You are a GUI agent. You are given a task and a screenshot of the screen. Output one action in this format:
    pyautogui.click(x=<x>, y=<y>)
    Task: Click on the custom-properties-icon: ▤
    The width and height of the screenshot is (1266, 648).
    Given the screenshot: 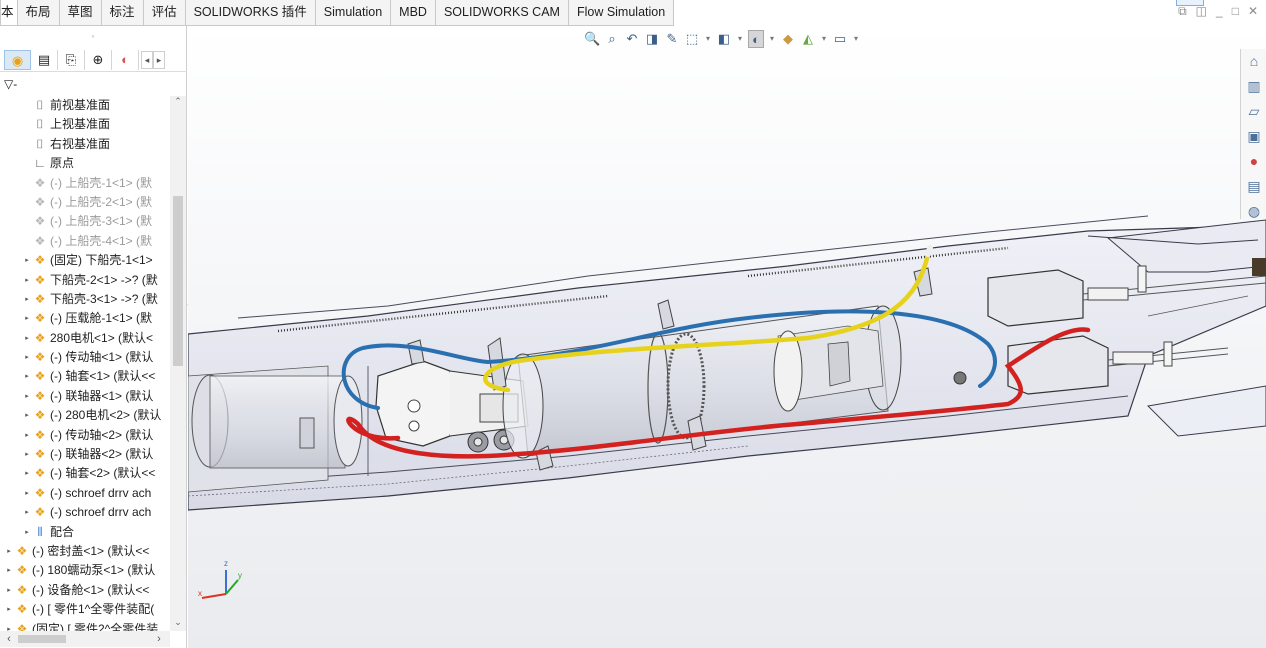 What is the action you would take?
    pyautogui.click(x=1253, y=186)
    